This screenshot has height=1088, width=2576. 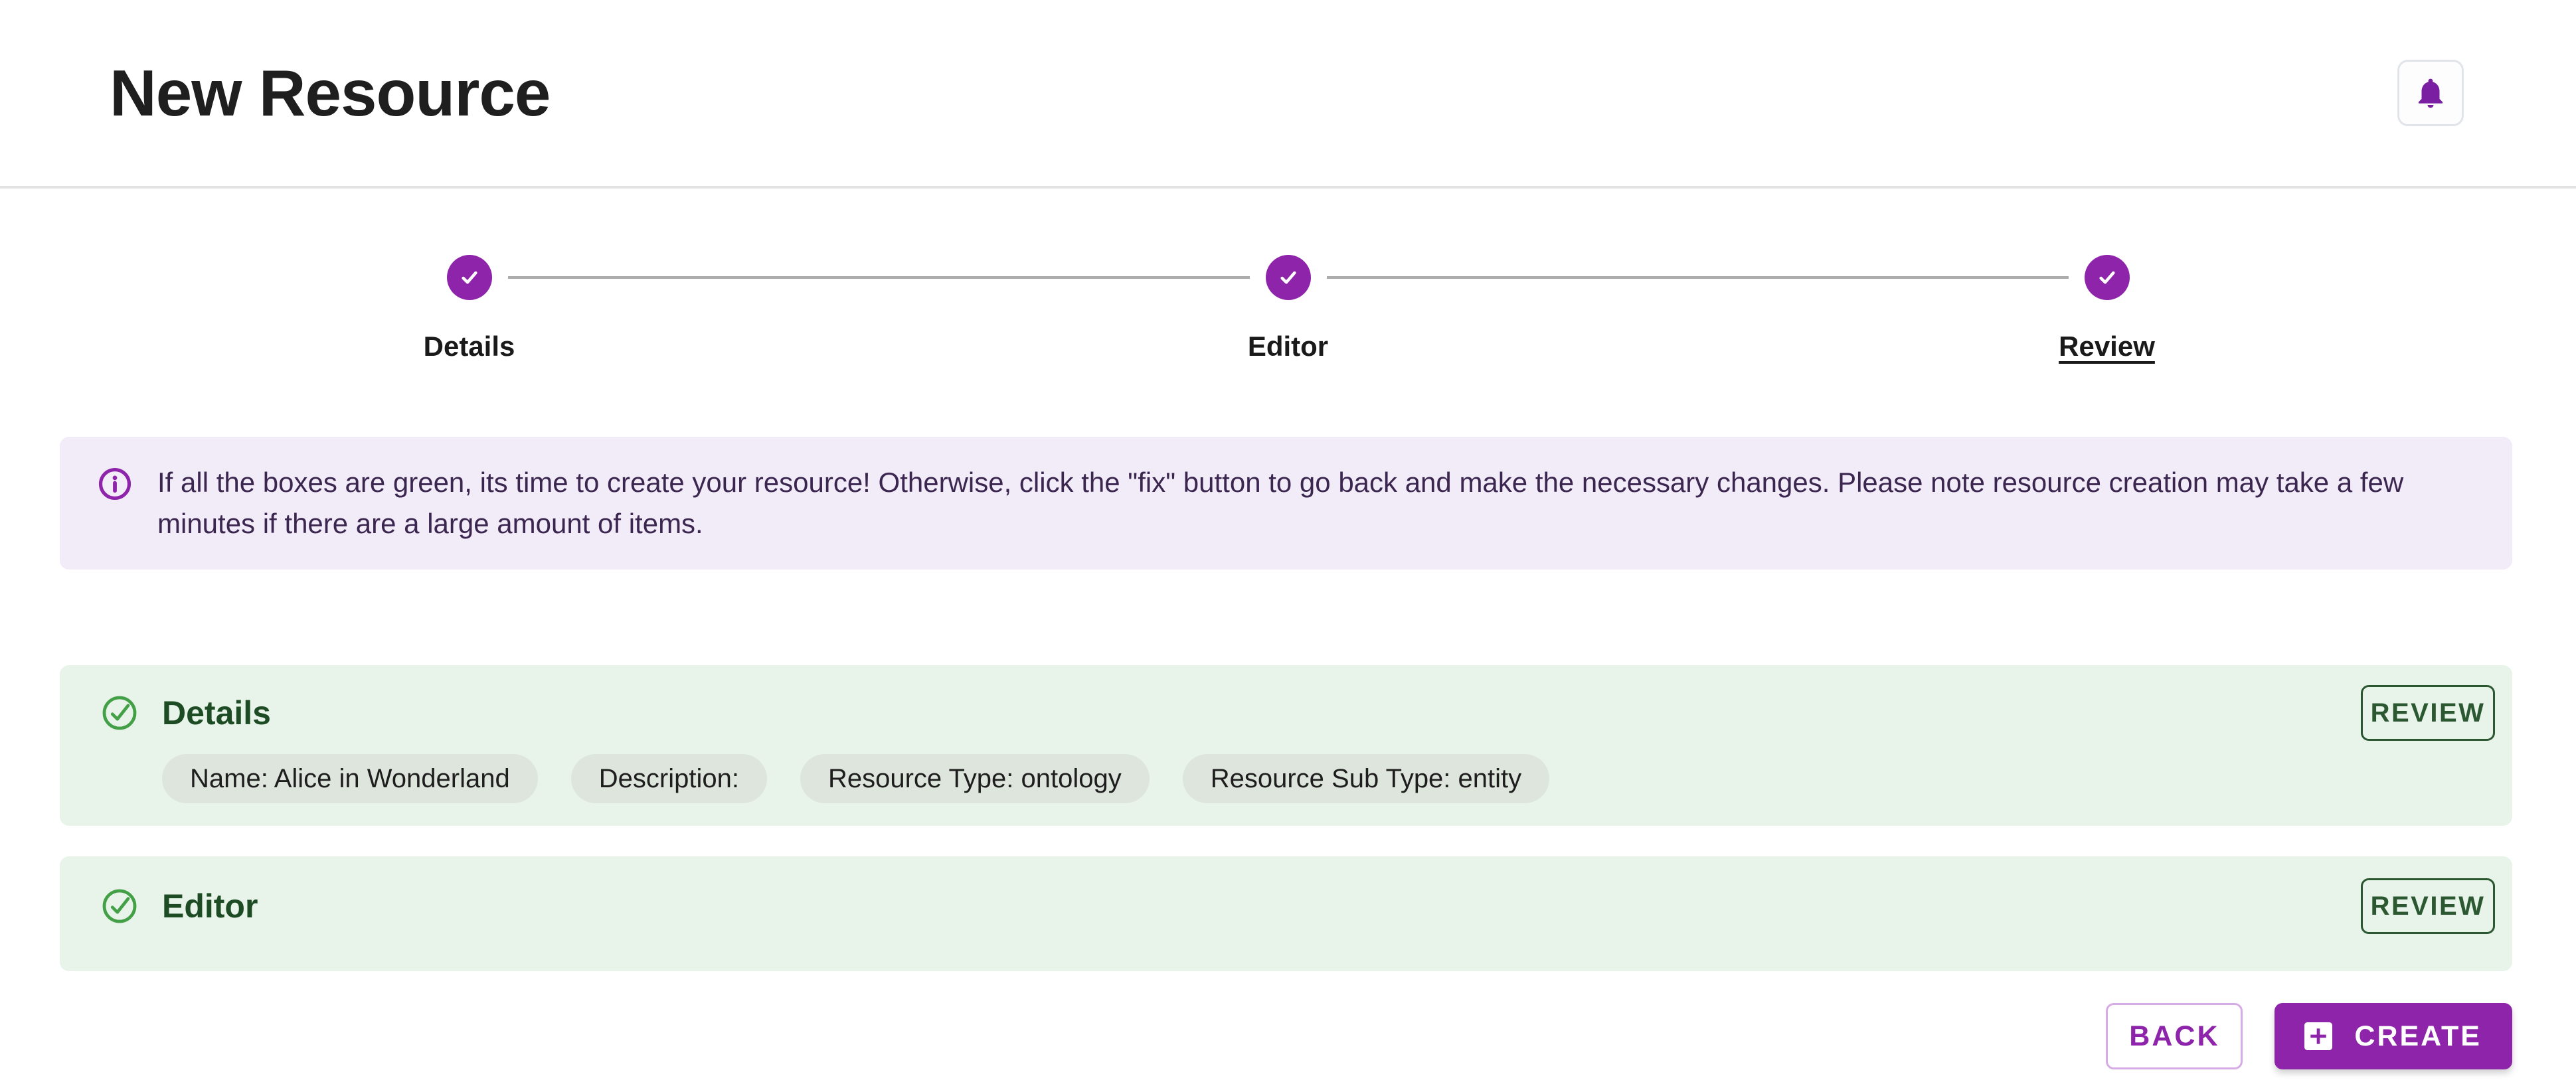 I want to click on step-review: Review, so click(x=1921, y=308).